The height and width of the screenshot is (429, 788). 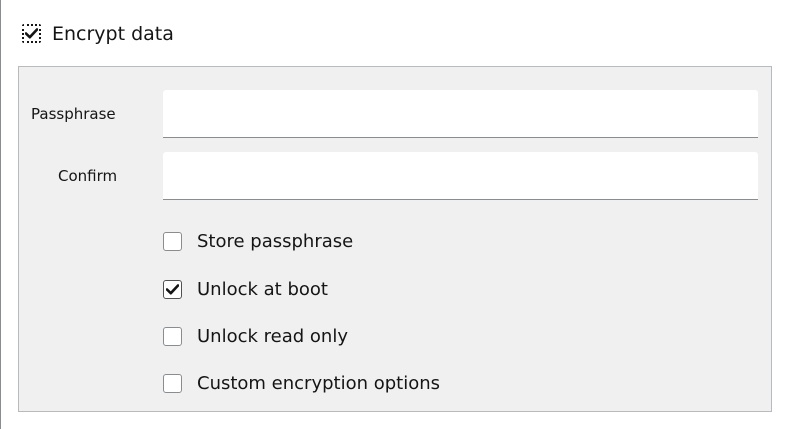 I want to click on unlock-read-only-label: Unlock read only, so click(x=272, y=337).